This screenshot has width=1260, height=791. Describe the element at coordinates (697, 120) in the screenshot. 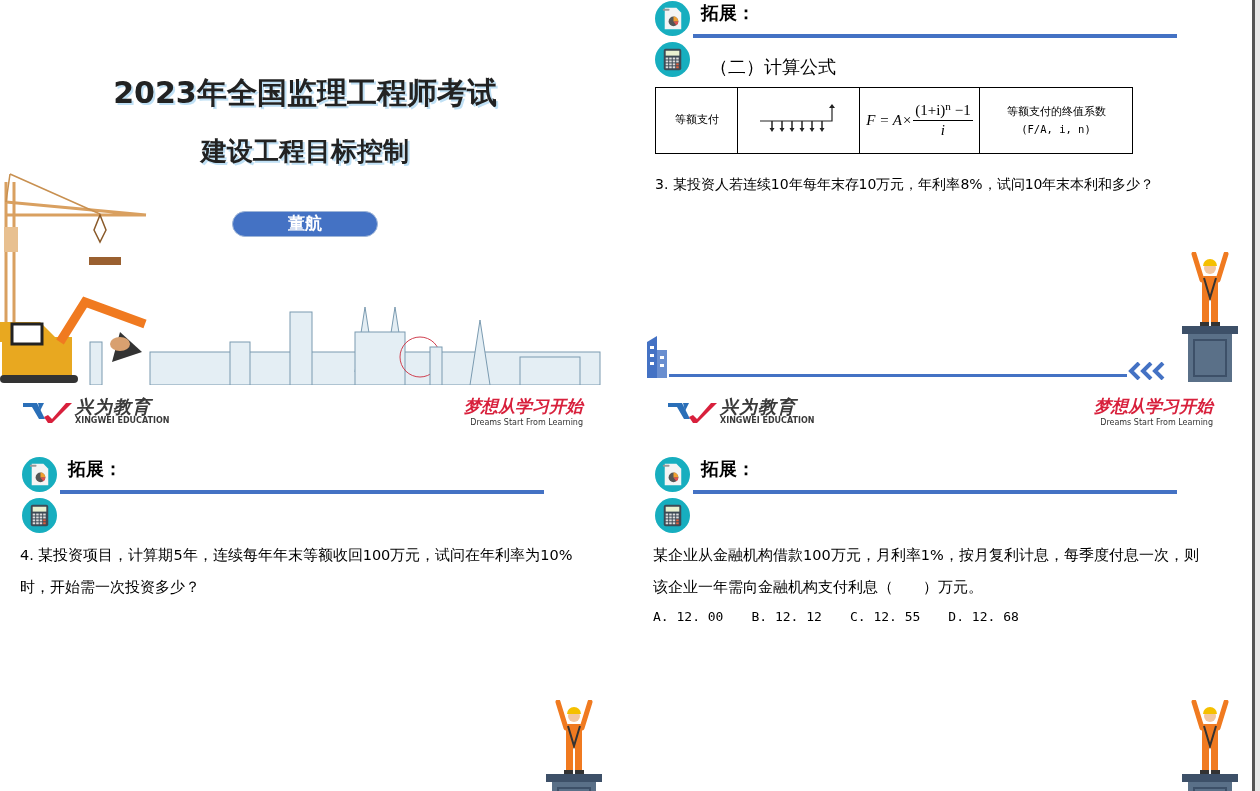

I see `table-cell: 等额支付` at that location.